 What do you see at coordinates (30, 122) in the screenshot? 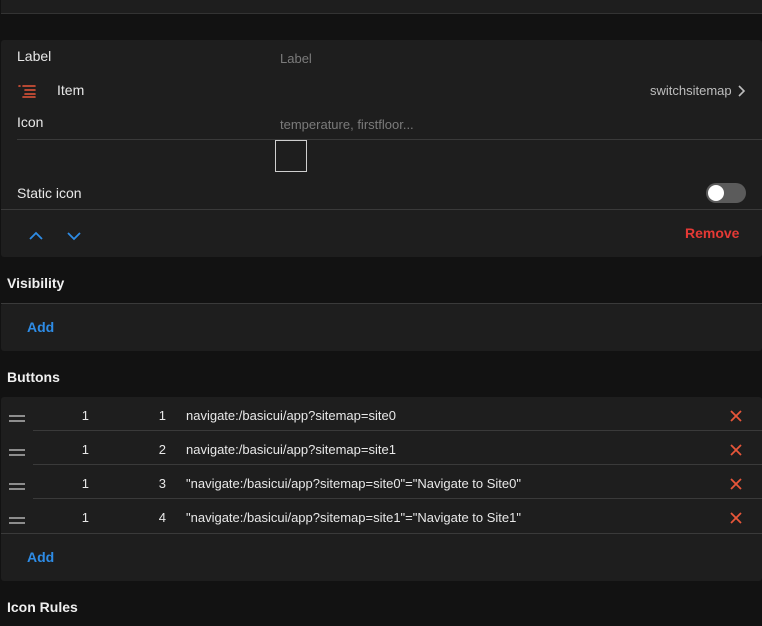
I see `icon-field-label: Icon` at bounding box center [30, 122].